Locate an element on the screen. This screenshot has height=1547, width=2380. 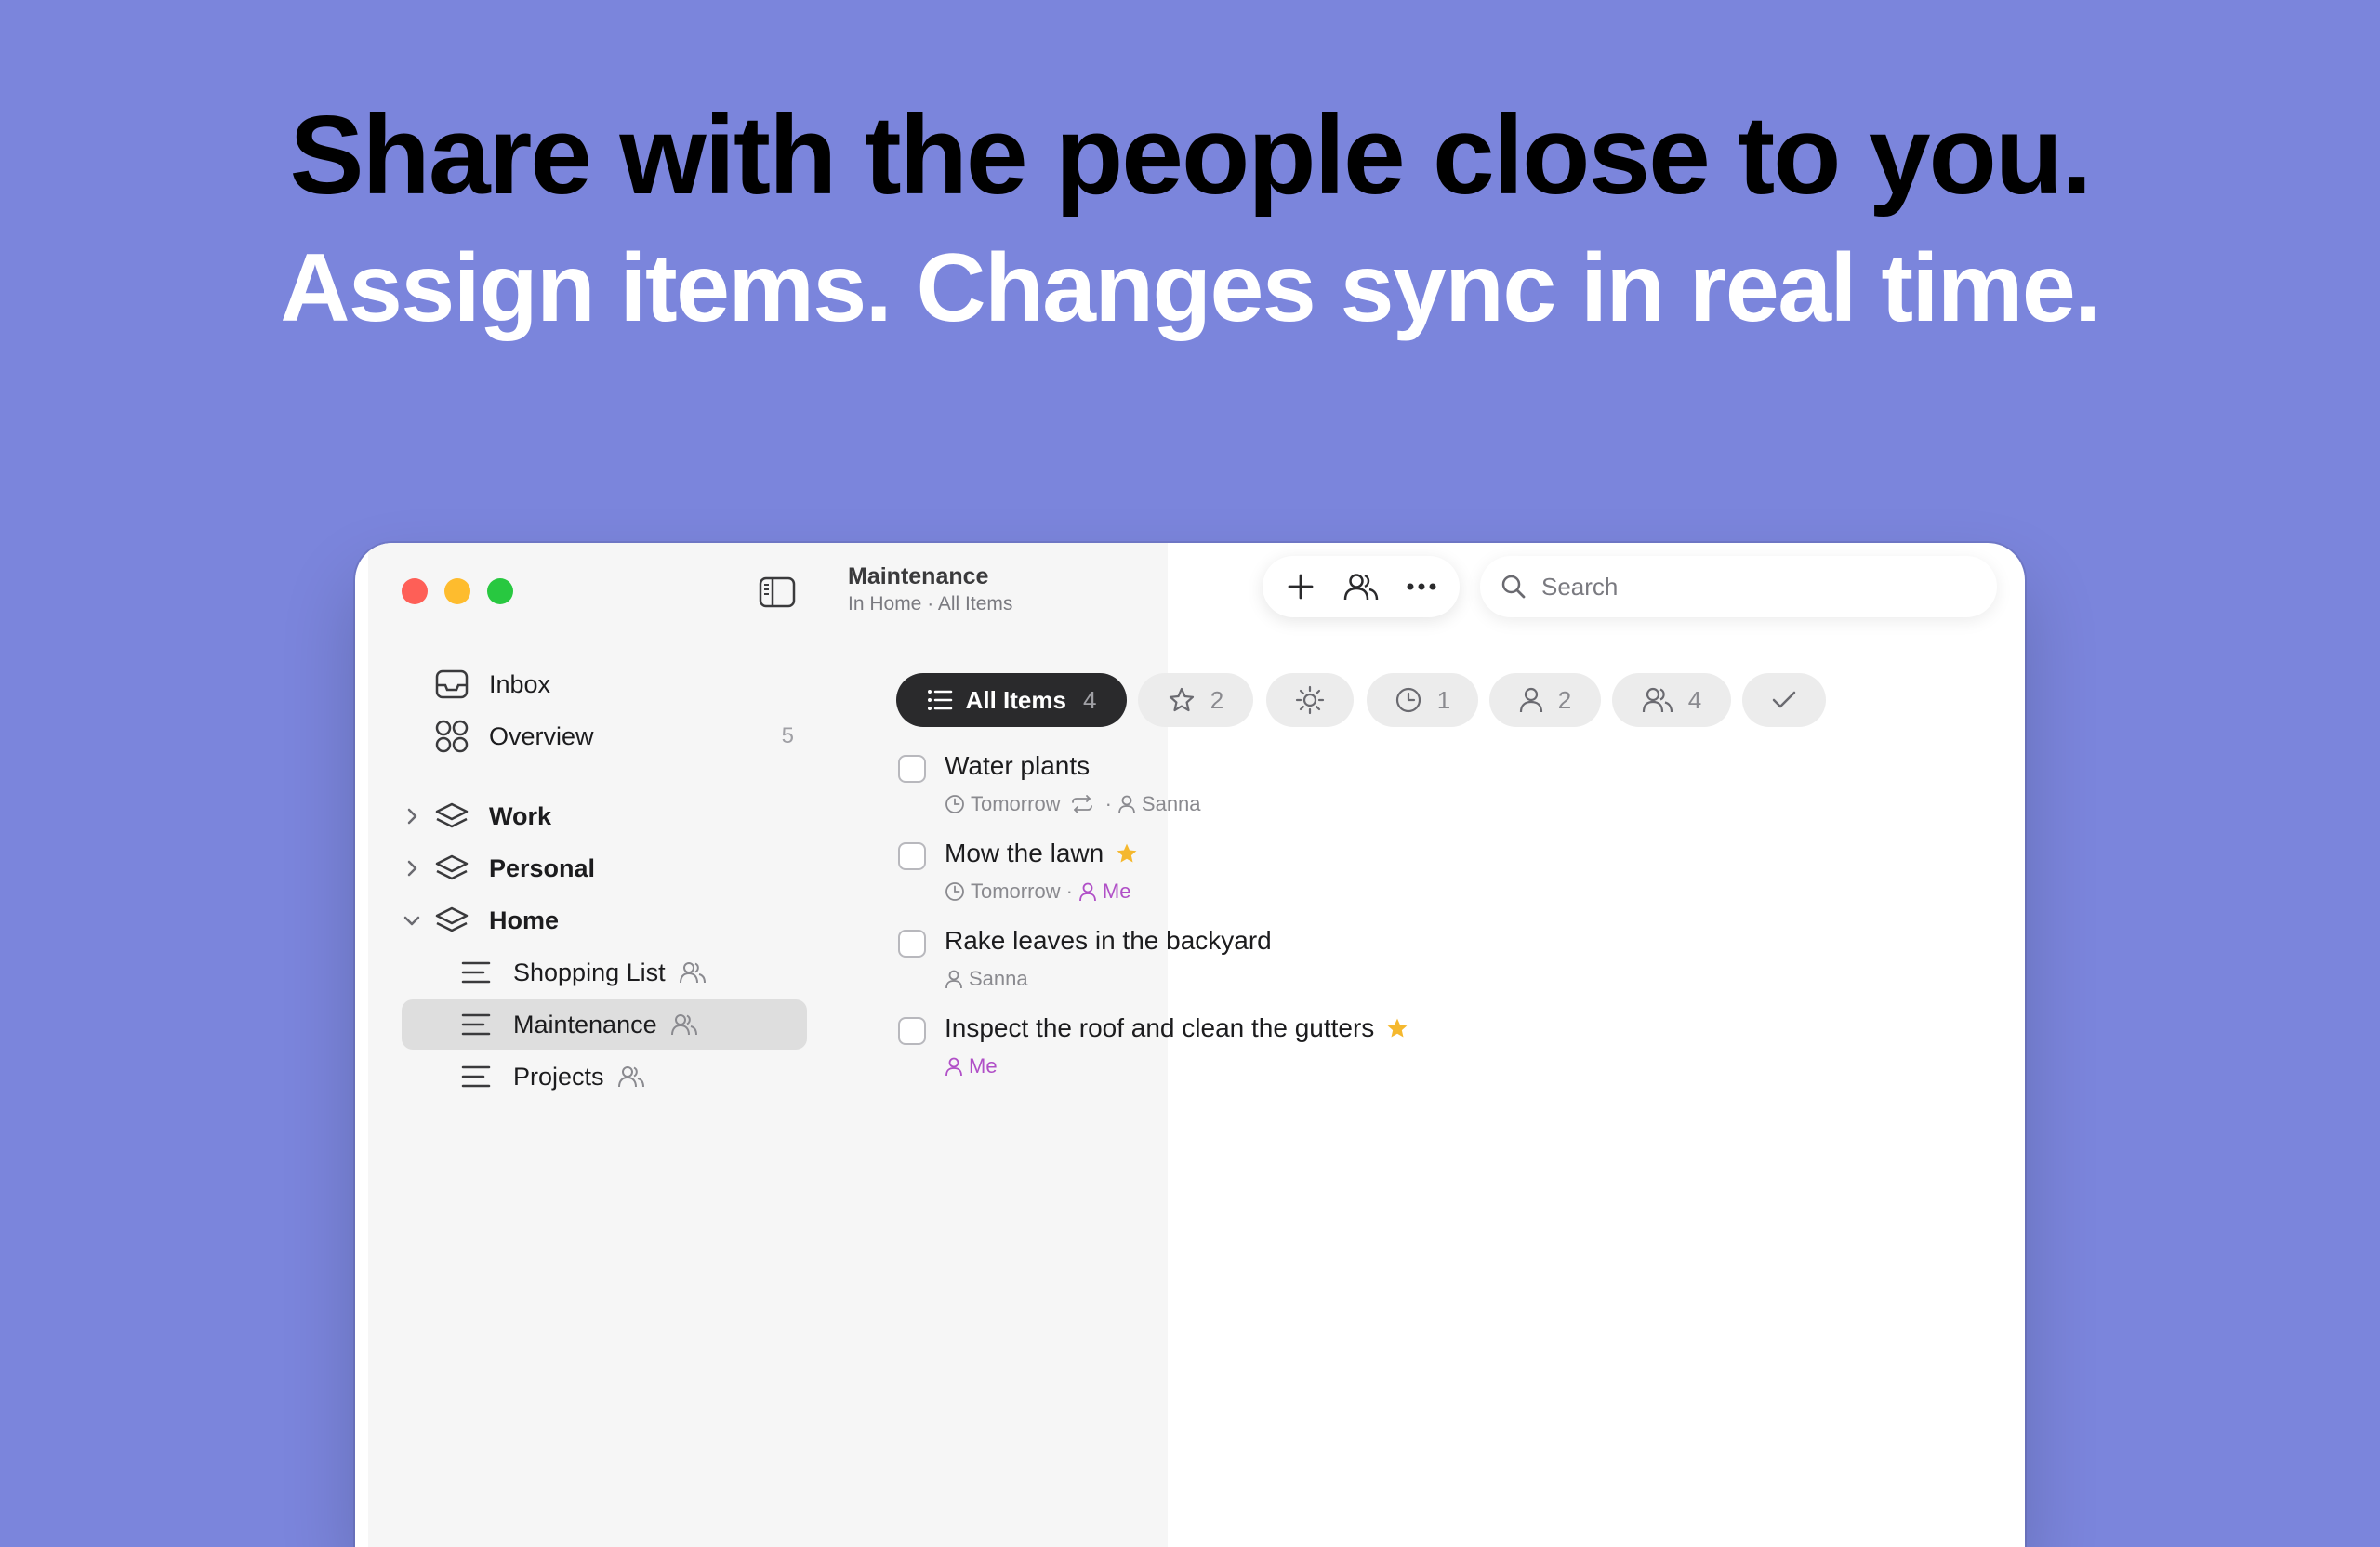
overview-count: 5 is located at coordinates (787, 735).